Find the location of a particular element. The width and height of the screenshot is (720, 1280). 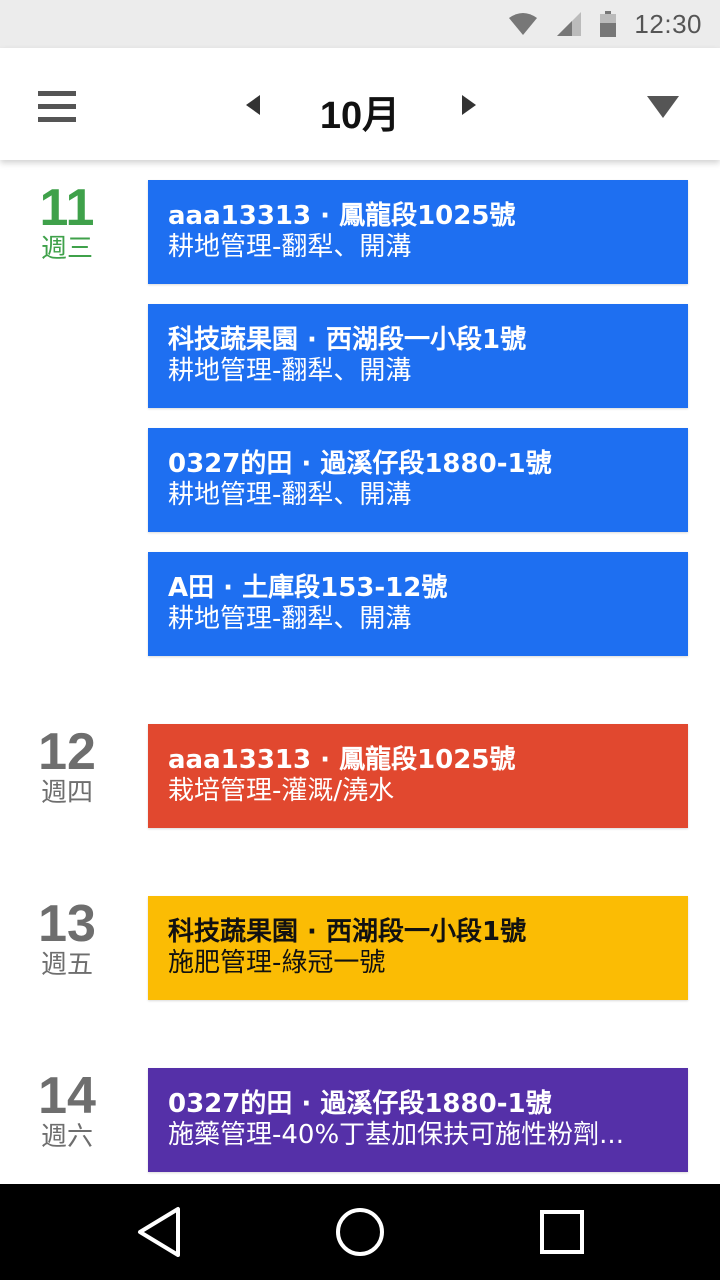

day-number: 13 is located at coordinates (67, 924).